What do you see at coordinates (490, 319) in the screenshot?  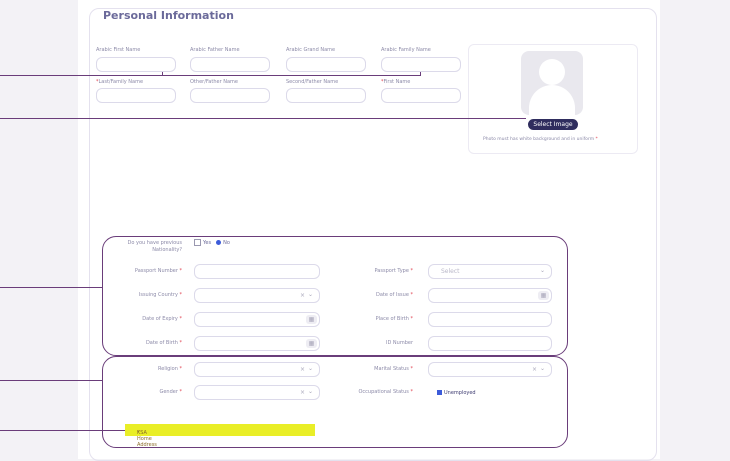 I see `place-of-birth-input` at bounding box center [490, 319].